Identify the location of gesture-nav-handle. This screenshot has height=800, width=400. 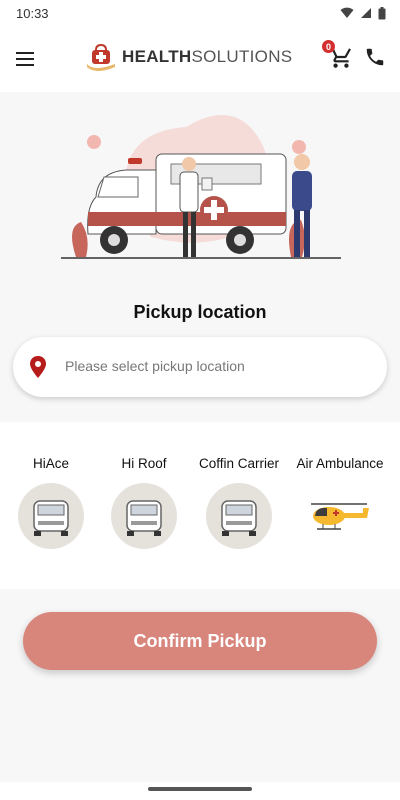
(200, 789).